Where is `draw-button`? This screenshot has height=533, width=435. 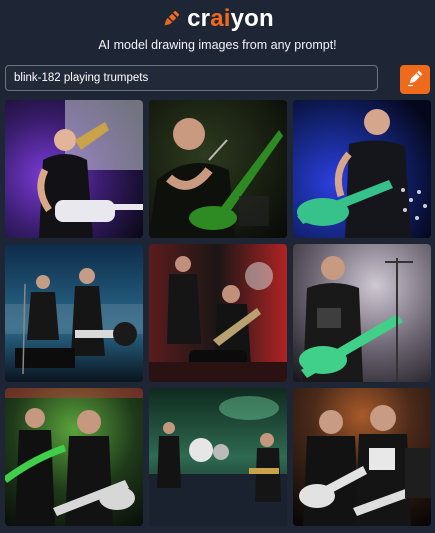 draw-button is located at coordinates (415, 79).